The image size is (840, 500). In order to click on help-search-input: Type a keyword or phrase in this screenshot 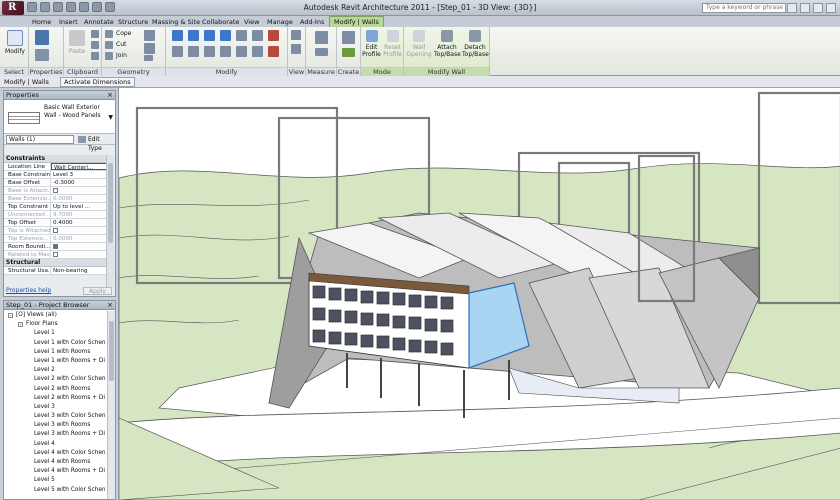, I will do `click(744, 8)`.